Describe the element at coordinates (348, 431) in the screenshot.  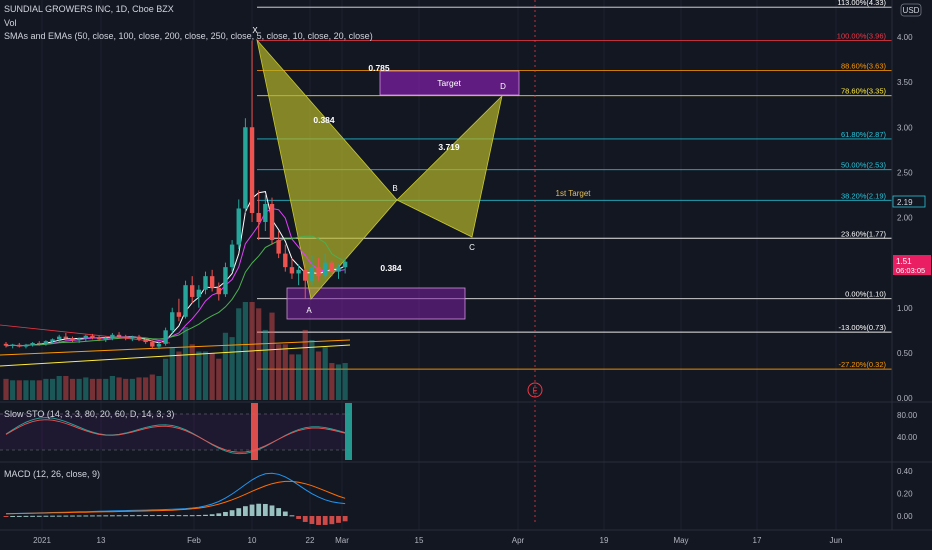
I see `sto-signal-bar-green` at that location.